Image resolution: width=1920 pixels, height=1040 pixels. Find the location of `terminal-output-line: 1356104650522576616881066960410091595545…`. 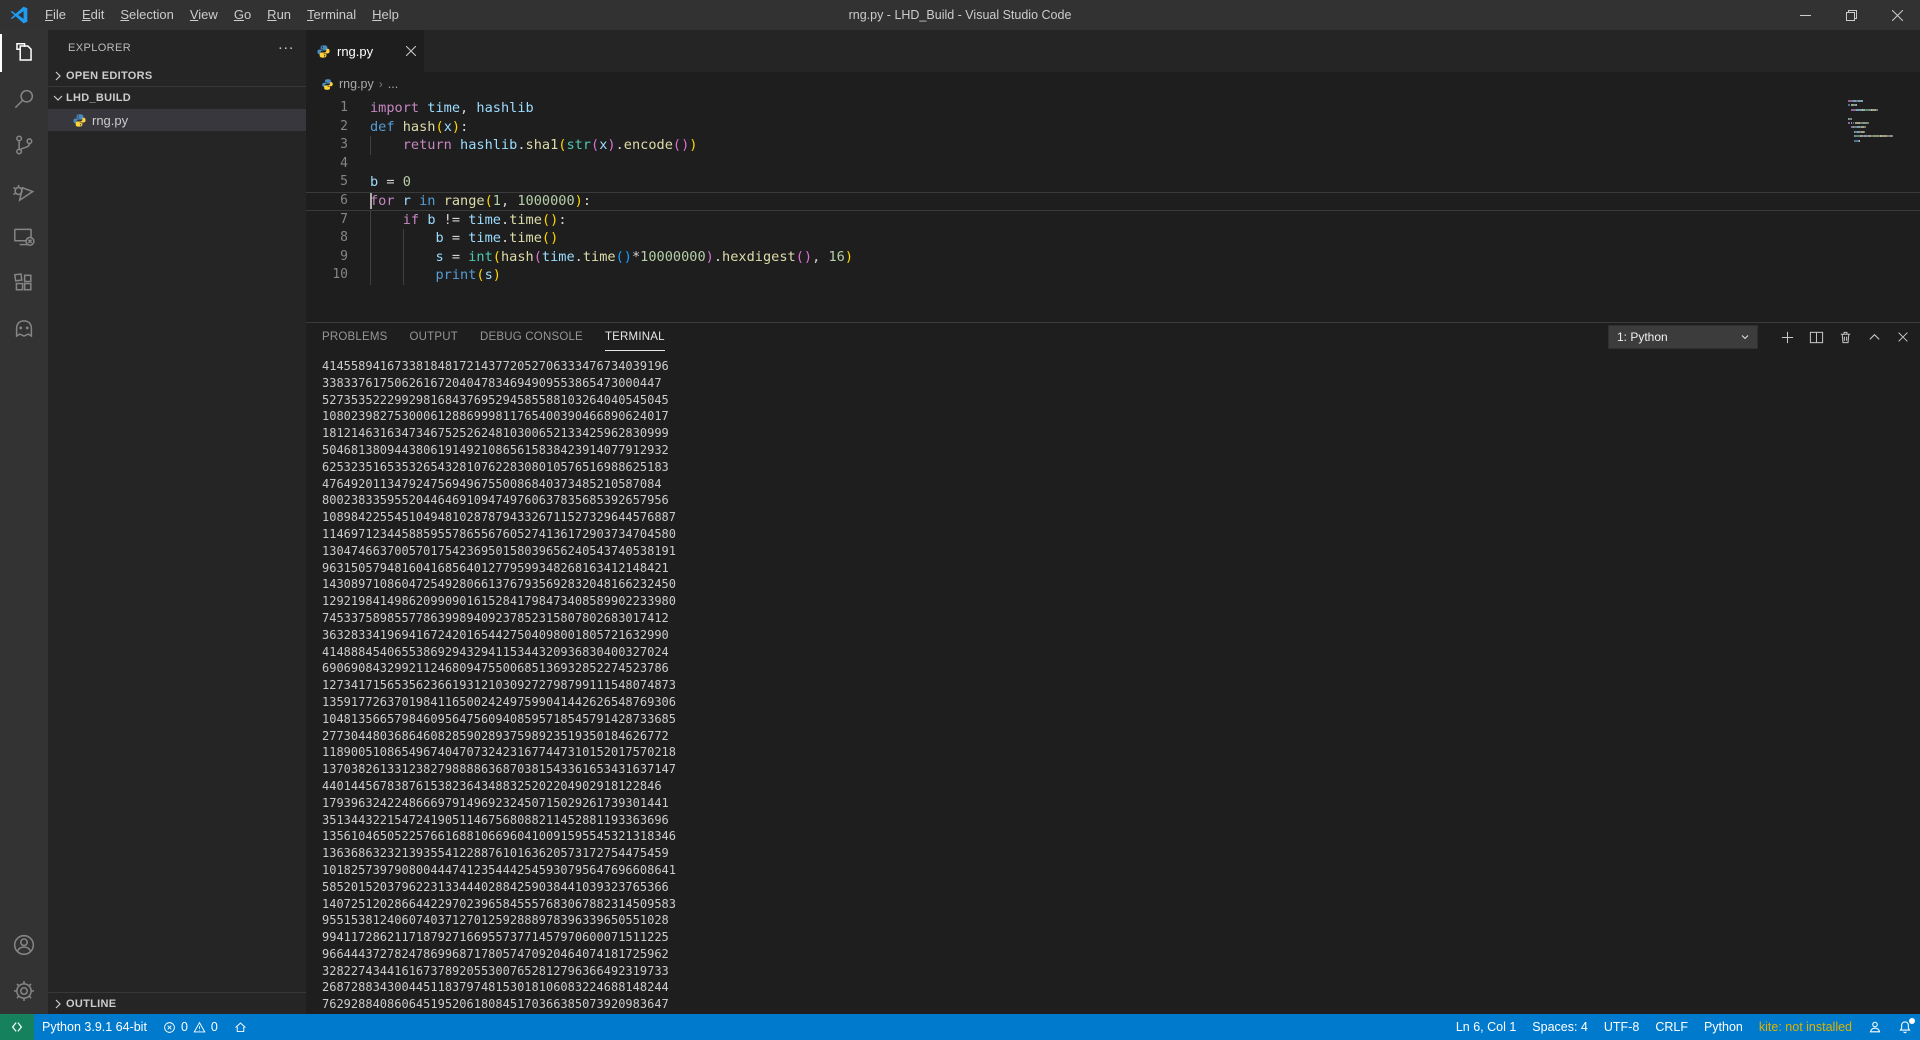

terminal-output-line: 1356104650522576616881066960410091595545… is located at coordinates (499, 836).